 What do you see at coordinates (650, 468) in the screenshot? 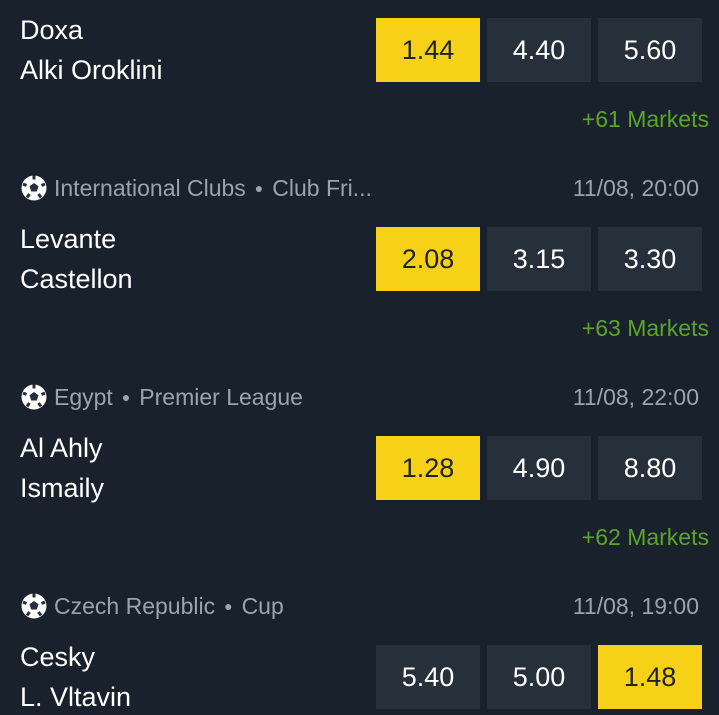
I see `odd-away-button: 8.80` at bounding box center [650, 468].